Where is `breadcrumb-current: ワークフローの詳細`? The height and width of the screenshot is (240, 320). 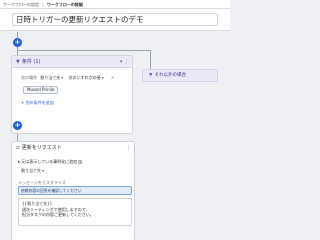 breadcrumb-current: ワークフローの詳細 is located at coordinates (64, 4).